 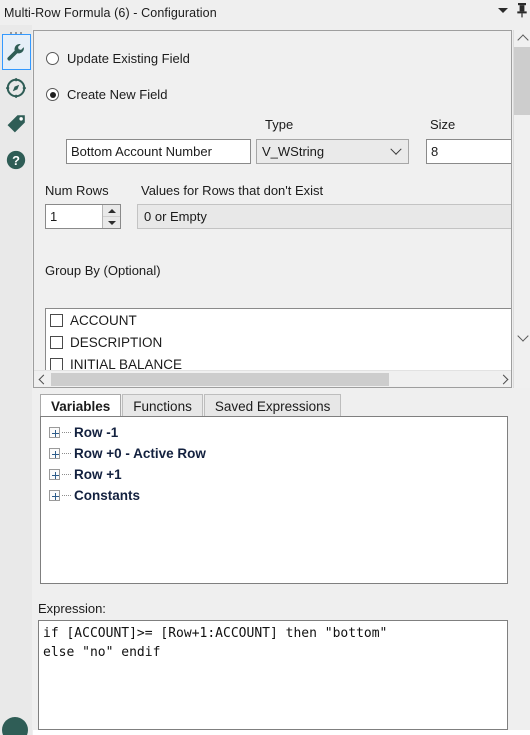 I want to click on tree-item-label: Row -1, so click(x=96, y=432).